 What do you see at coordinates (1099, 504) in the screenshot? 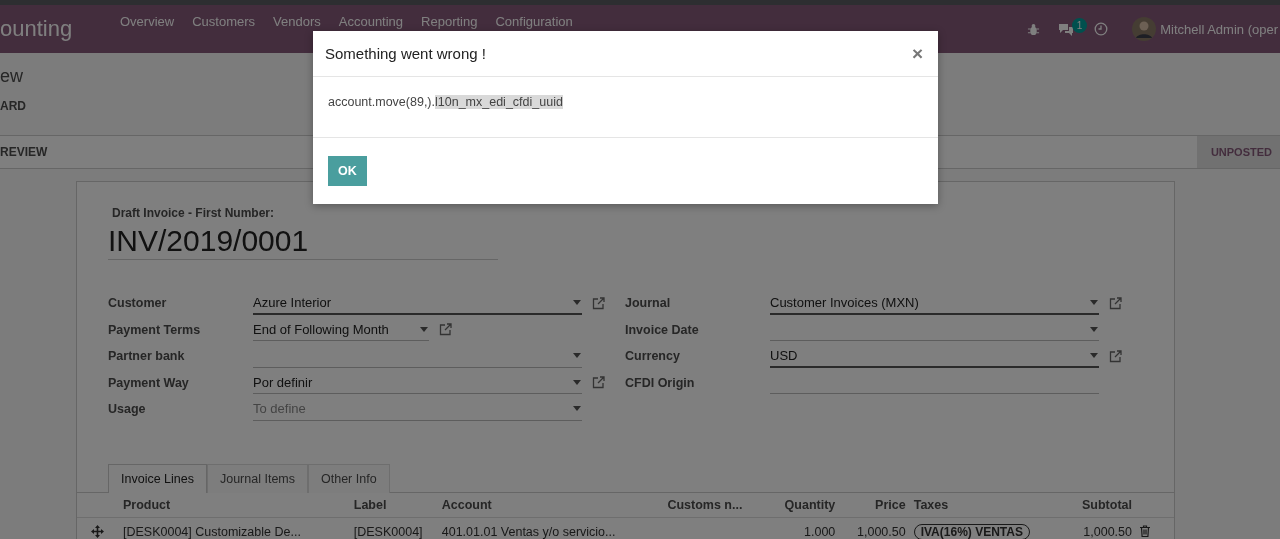
I see `column-header: Subtotal` at bounding box center [1099, 504].